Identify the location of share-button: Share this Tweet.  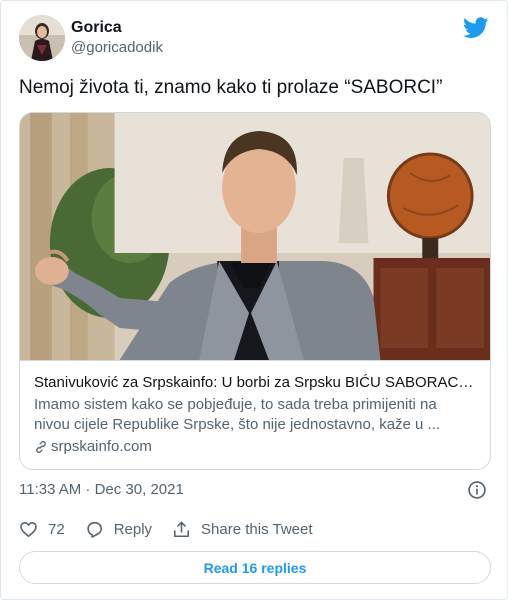
(242, 529).